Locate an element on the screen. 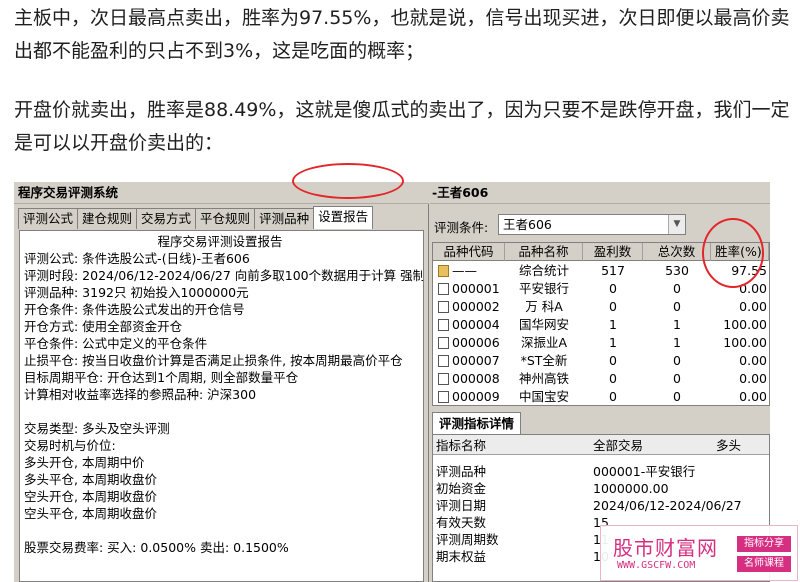 The image size is (800, 582). report-line: 交易时机与价位: is located at coordinates (70, 445).